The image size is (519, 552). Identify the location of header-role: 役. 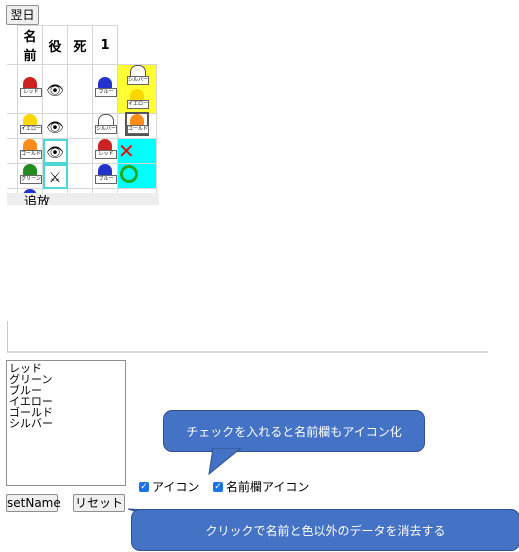
(55, 45).